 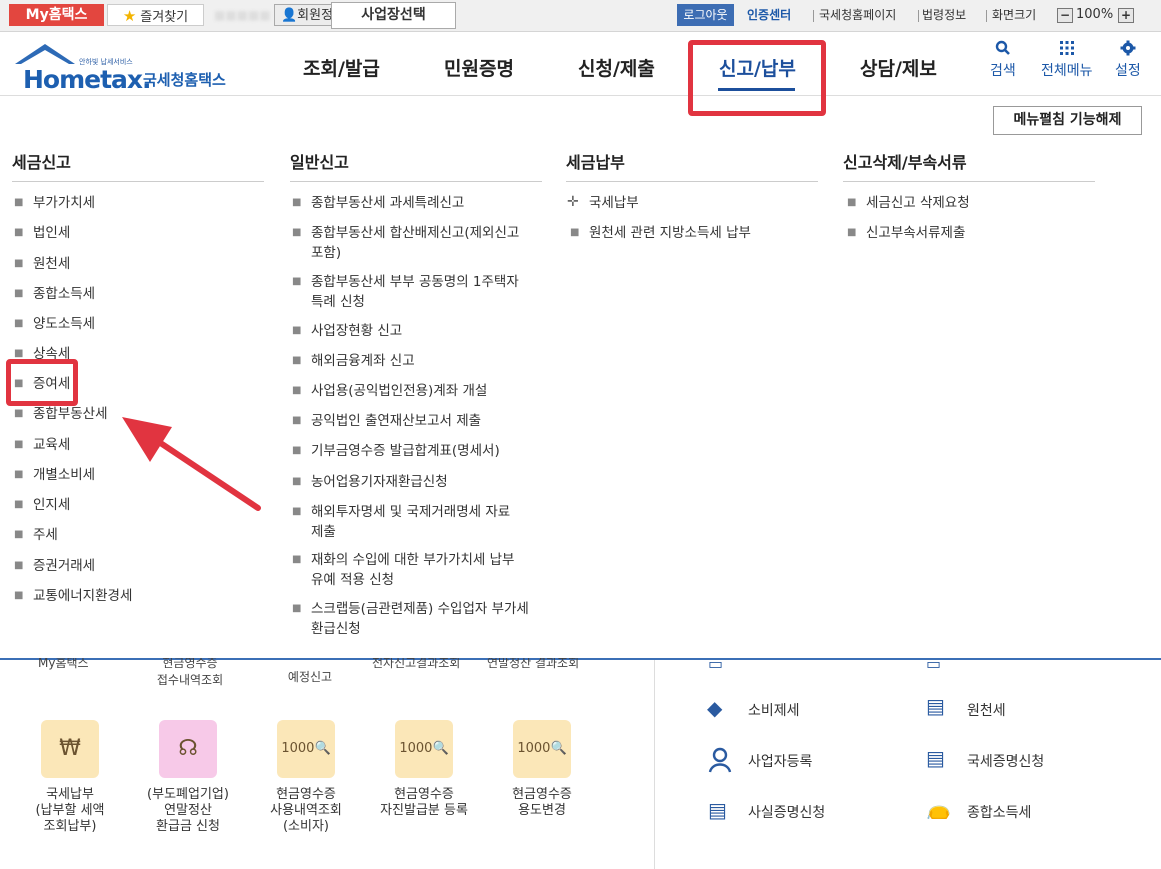 What do you see at coordinates (73, 596) in the screenshot?
I see `menu-item: ■ 교통에너지환경세` at bounding box center [73, 596].